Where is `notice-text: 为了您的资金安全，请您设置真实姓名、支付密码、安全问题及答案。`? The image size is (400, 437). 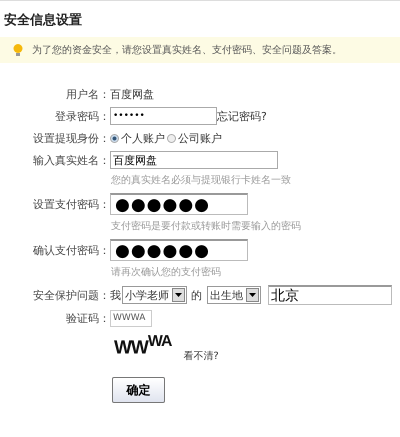
notice-text: 为了您的资金安全，请您设置真实姓名、支付密码、安全问题及答案。 is located at coordinates (187, 50).